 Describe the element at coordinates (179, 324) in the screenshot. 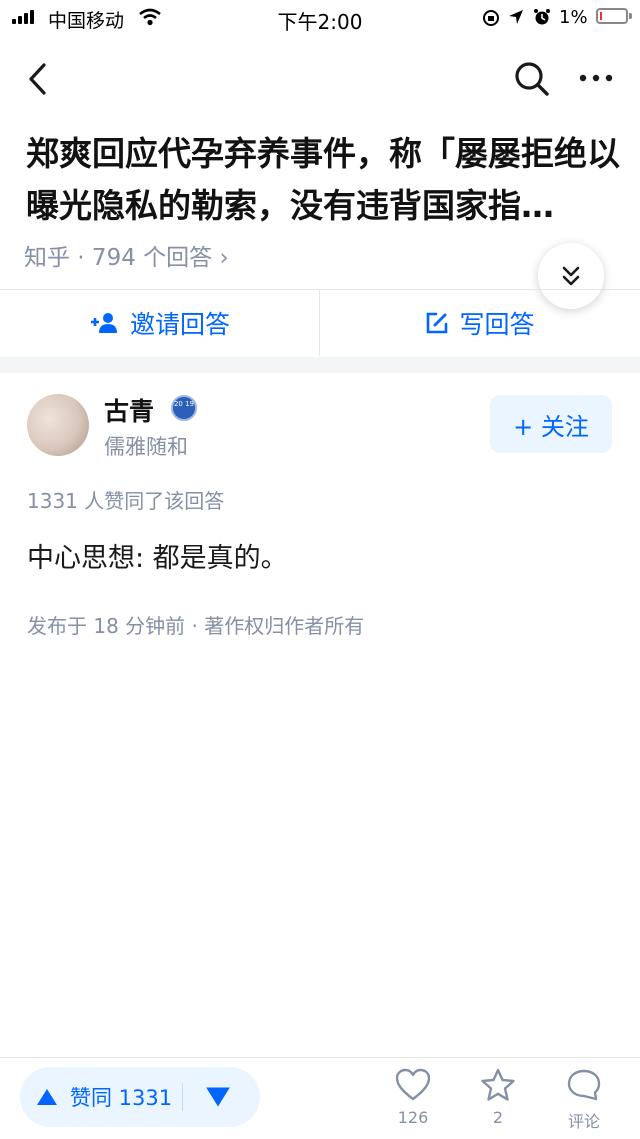

I see `invite-answer-label: 邀请回答` at that location.